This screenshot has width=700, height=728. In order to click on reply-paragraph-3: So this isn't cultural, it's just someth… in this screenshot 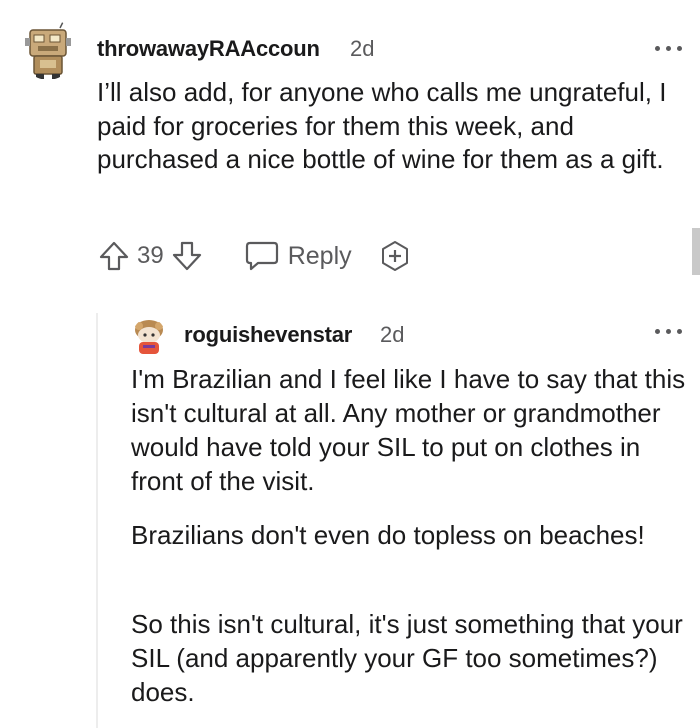, I will do `click(407, 658)`.